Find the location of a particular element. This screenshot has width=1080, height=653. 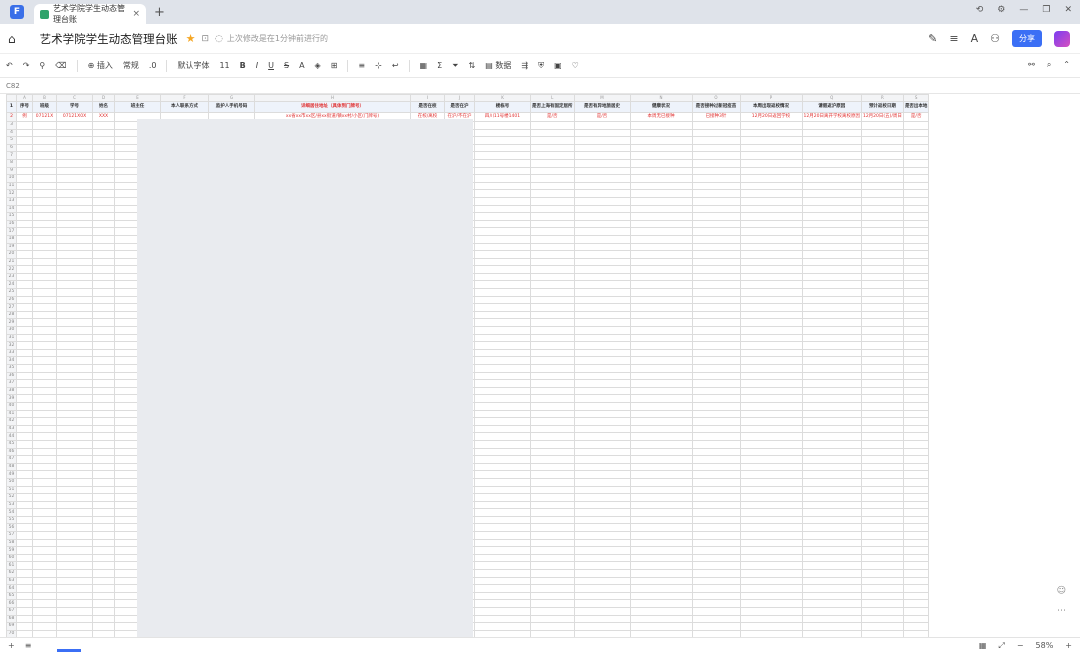

row-number: 29 is located at coordinates (11, 323).